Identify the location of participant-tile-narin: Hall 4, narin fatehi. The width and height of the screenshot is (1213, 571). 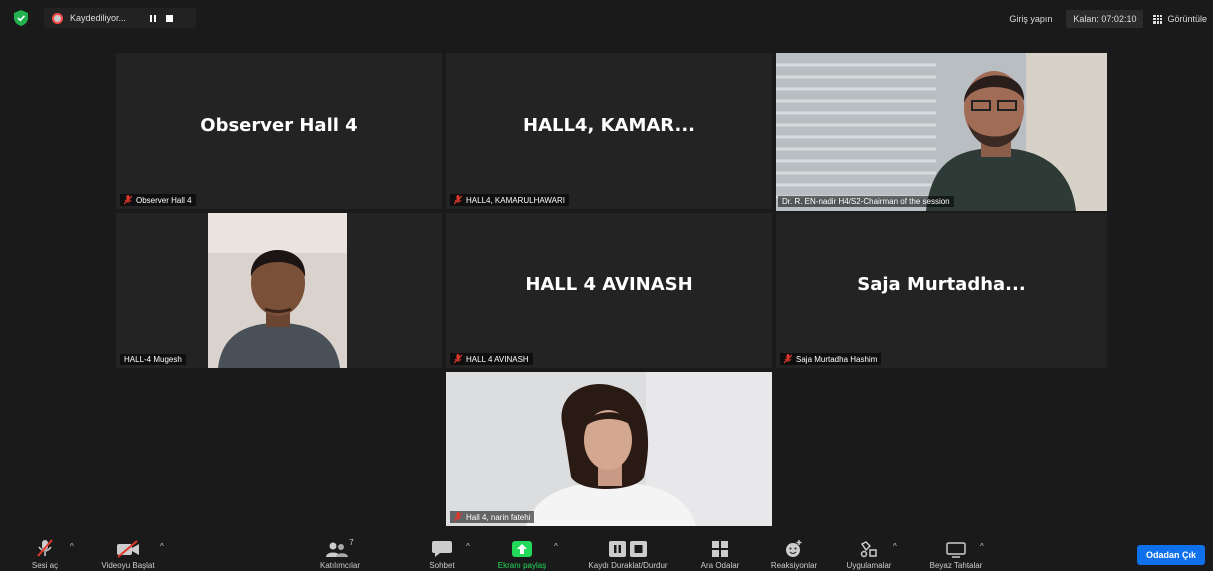
(609, 449).